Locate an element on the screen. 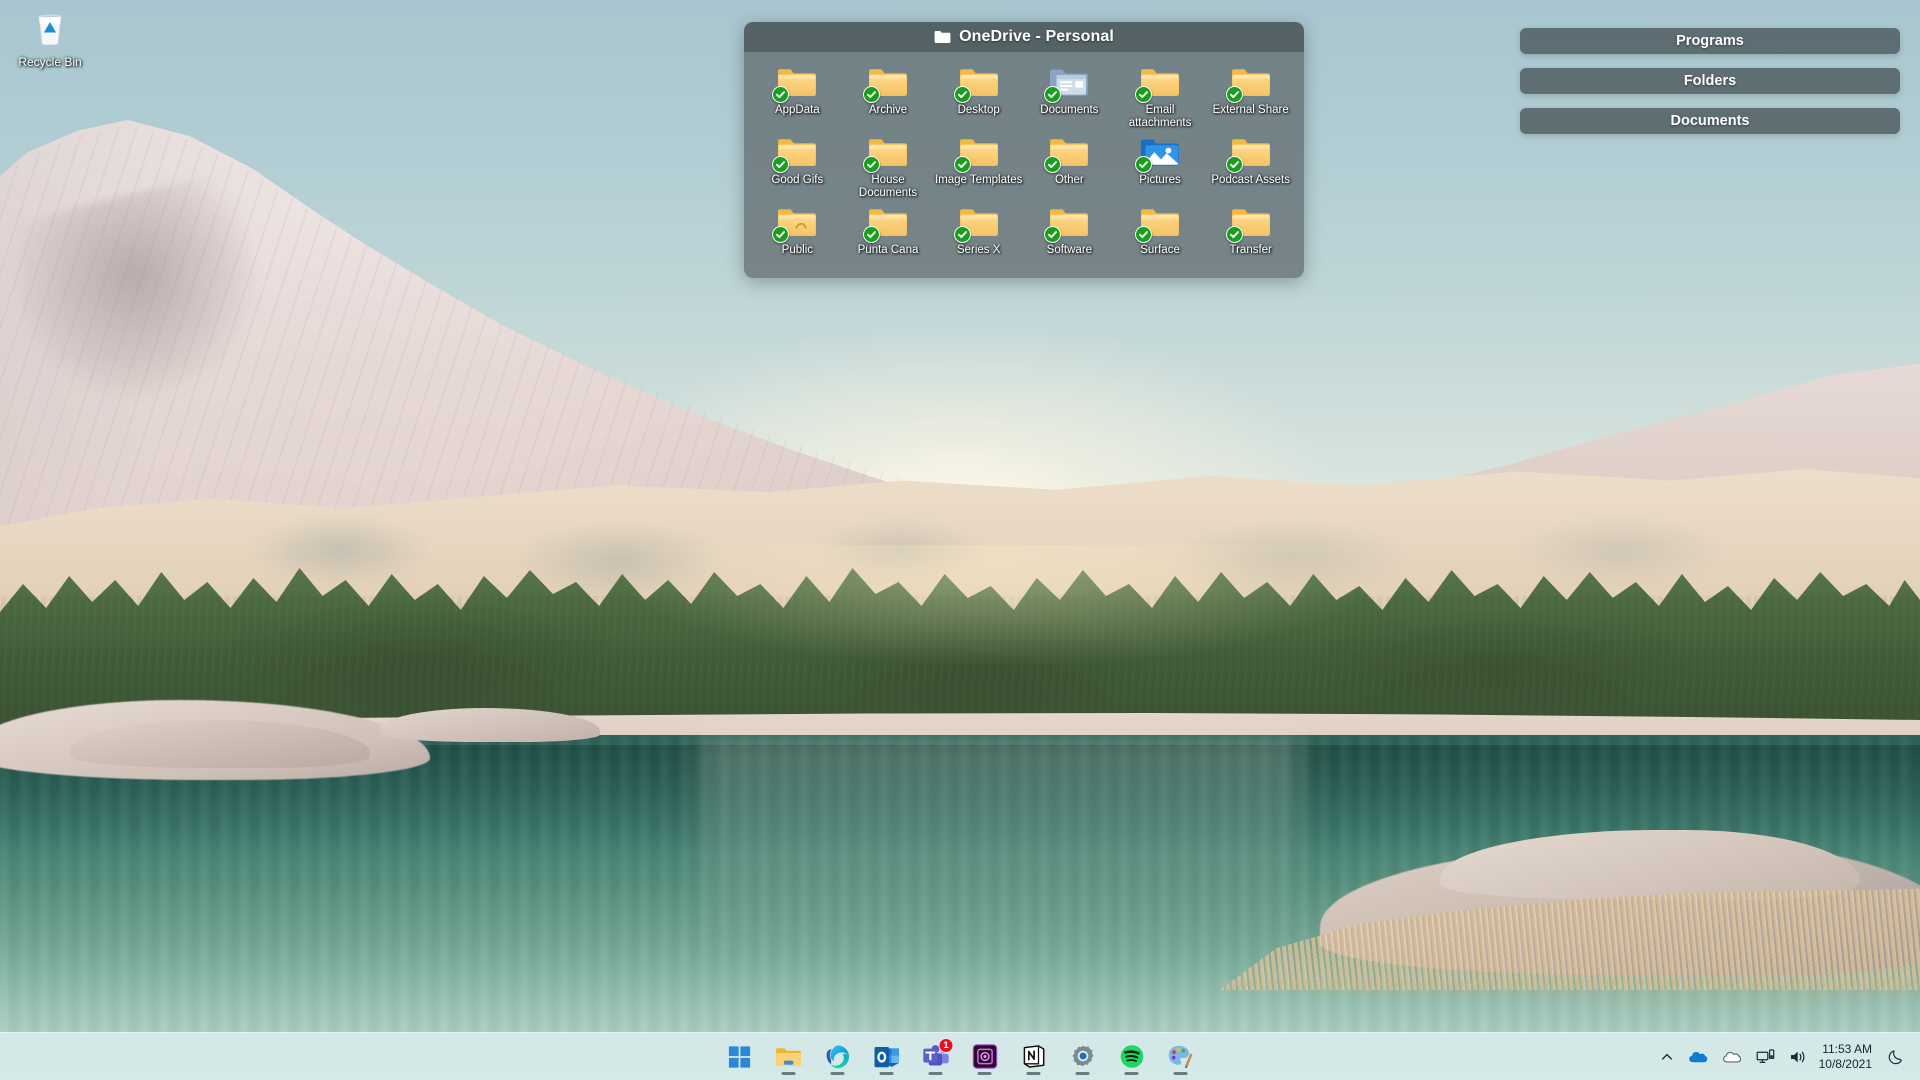  fence-item-label: Transfer is located at coordinates (1250, 250).